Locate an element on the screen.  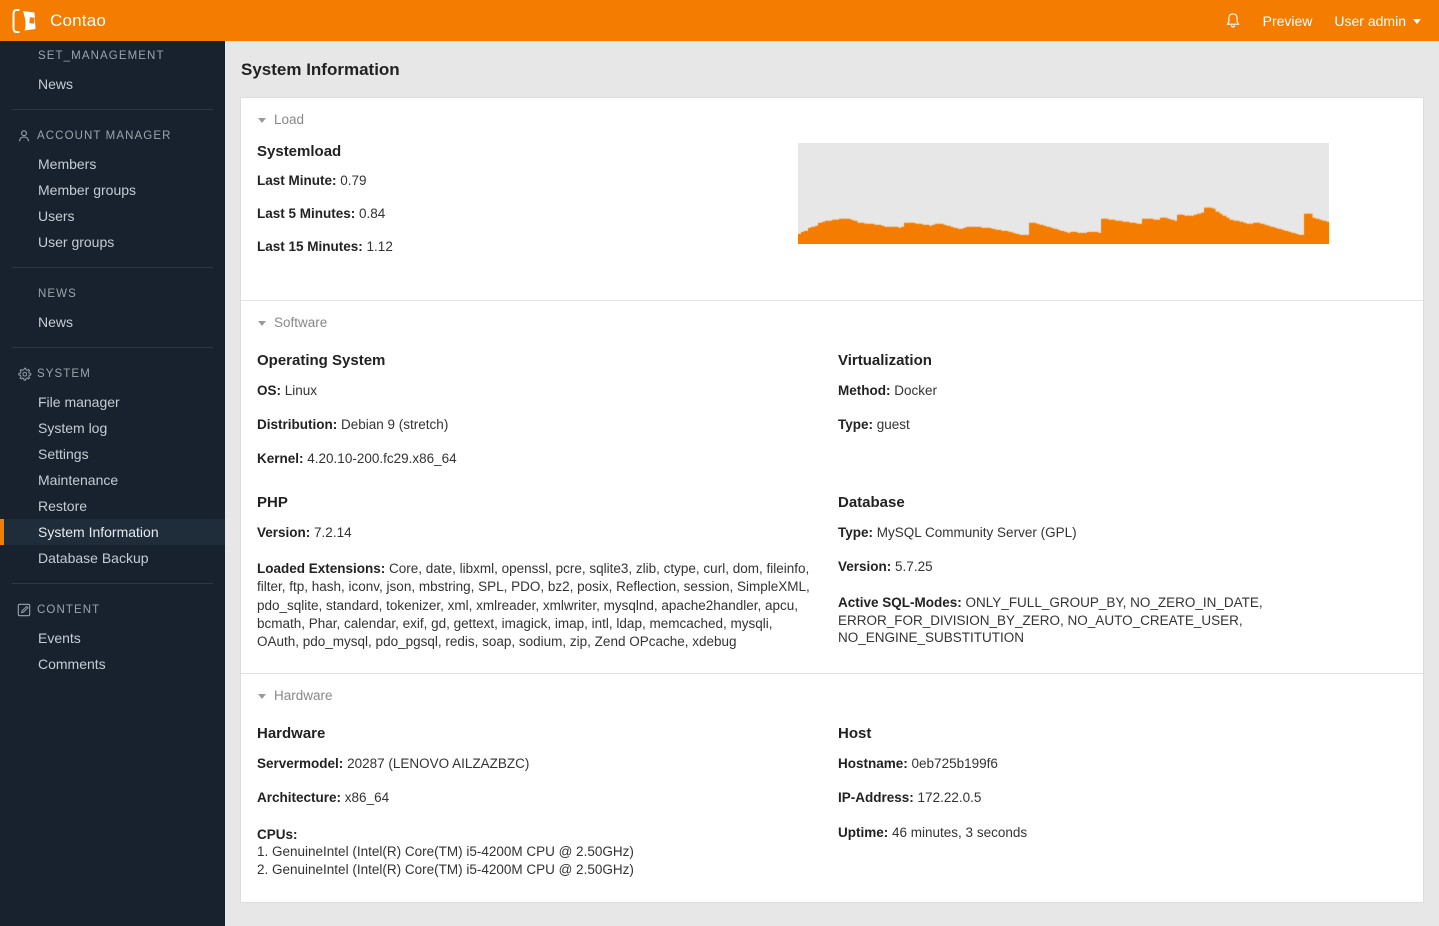
gear-icon is located at coordinates (24, 374).